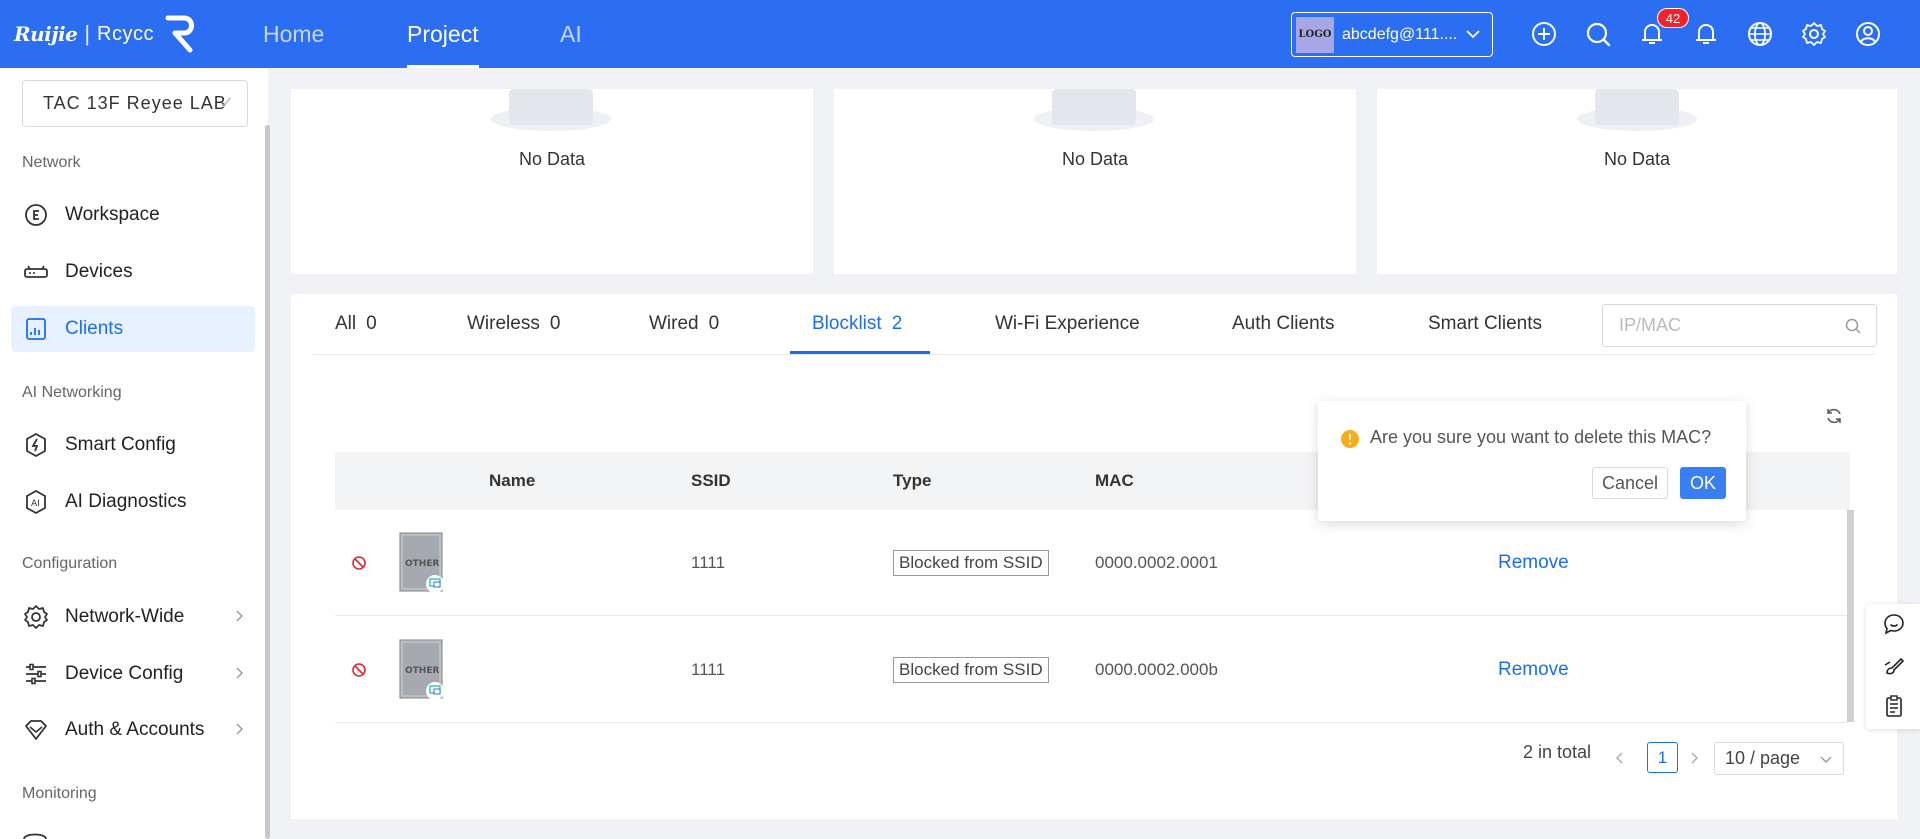  Describe the element at coordinates (1114, 480) in the screenshot. I see `column-mac: MAC` at that location.